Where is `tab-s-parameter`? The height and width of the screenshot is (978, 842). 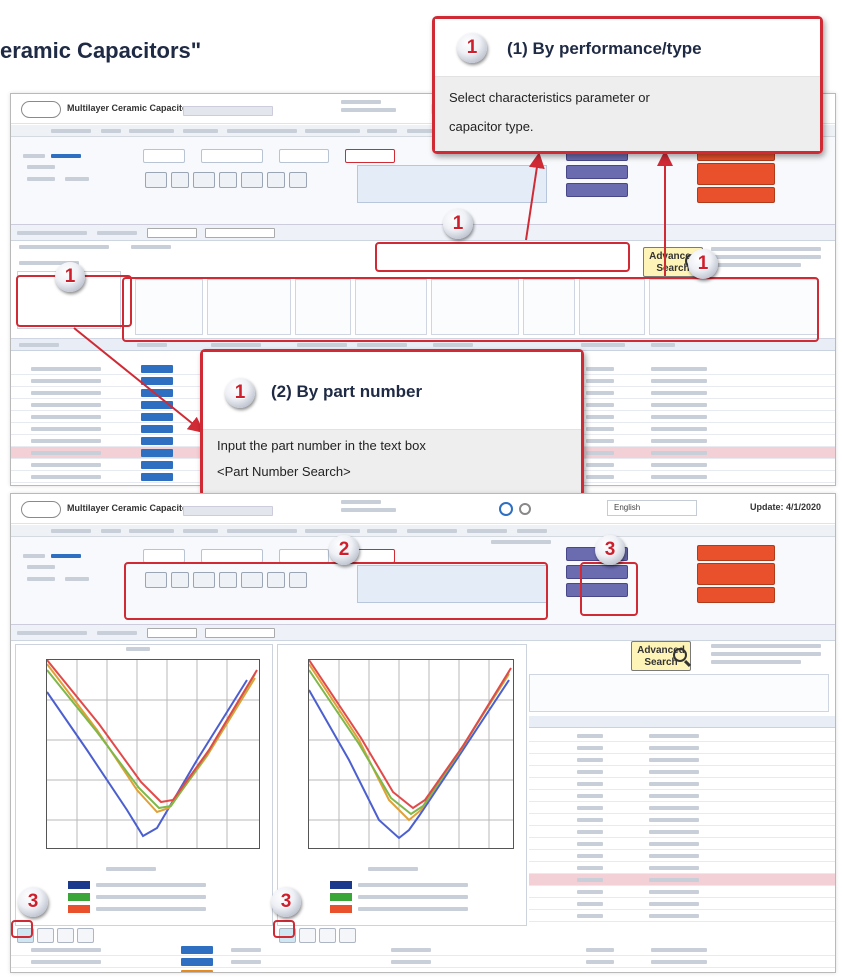 tab-s-parameter is located at coordinates (232, 556).